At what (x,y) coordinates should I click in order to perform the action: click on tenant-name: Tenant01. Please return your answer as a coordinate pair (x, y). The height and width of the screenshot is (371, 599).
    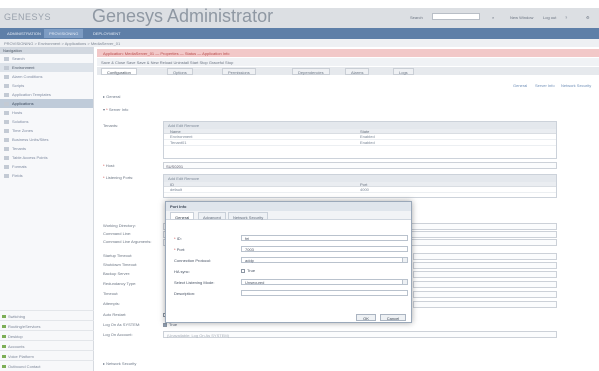
    Looking at the image, I should click on (178, 142).